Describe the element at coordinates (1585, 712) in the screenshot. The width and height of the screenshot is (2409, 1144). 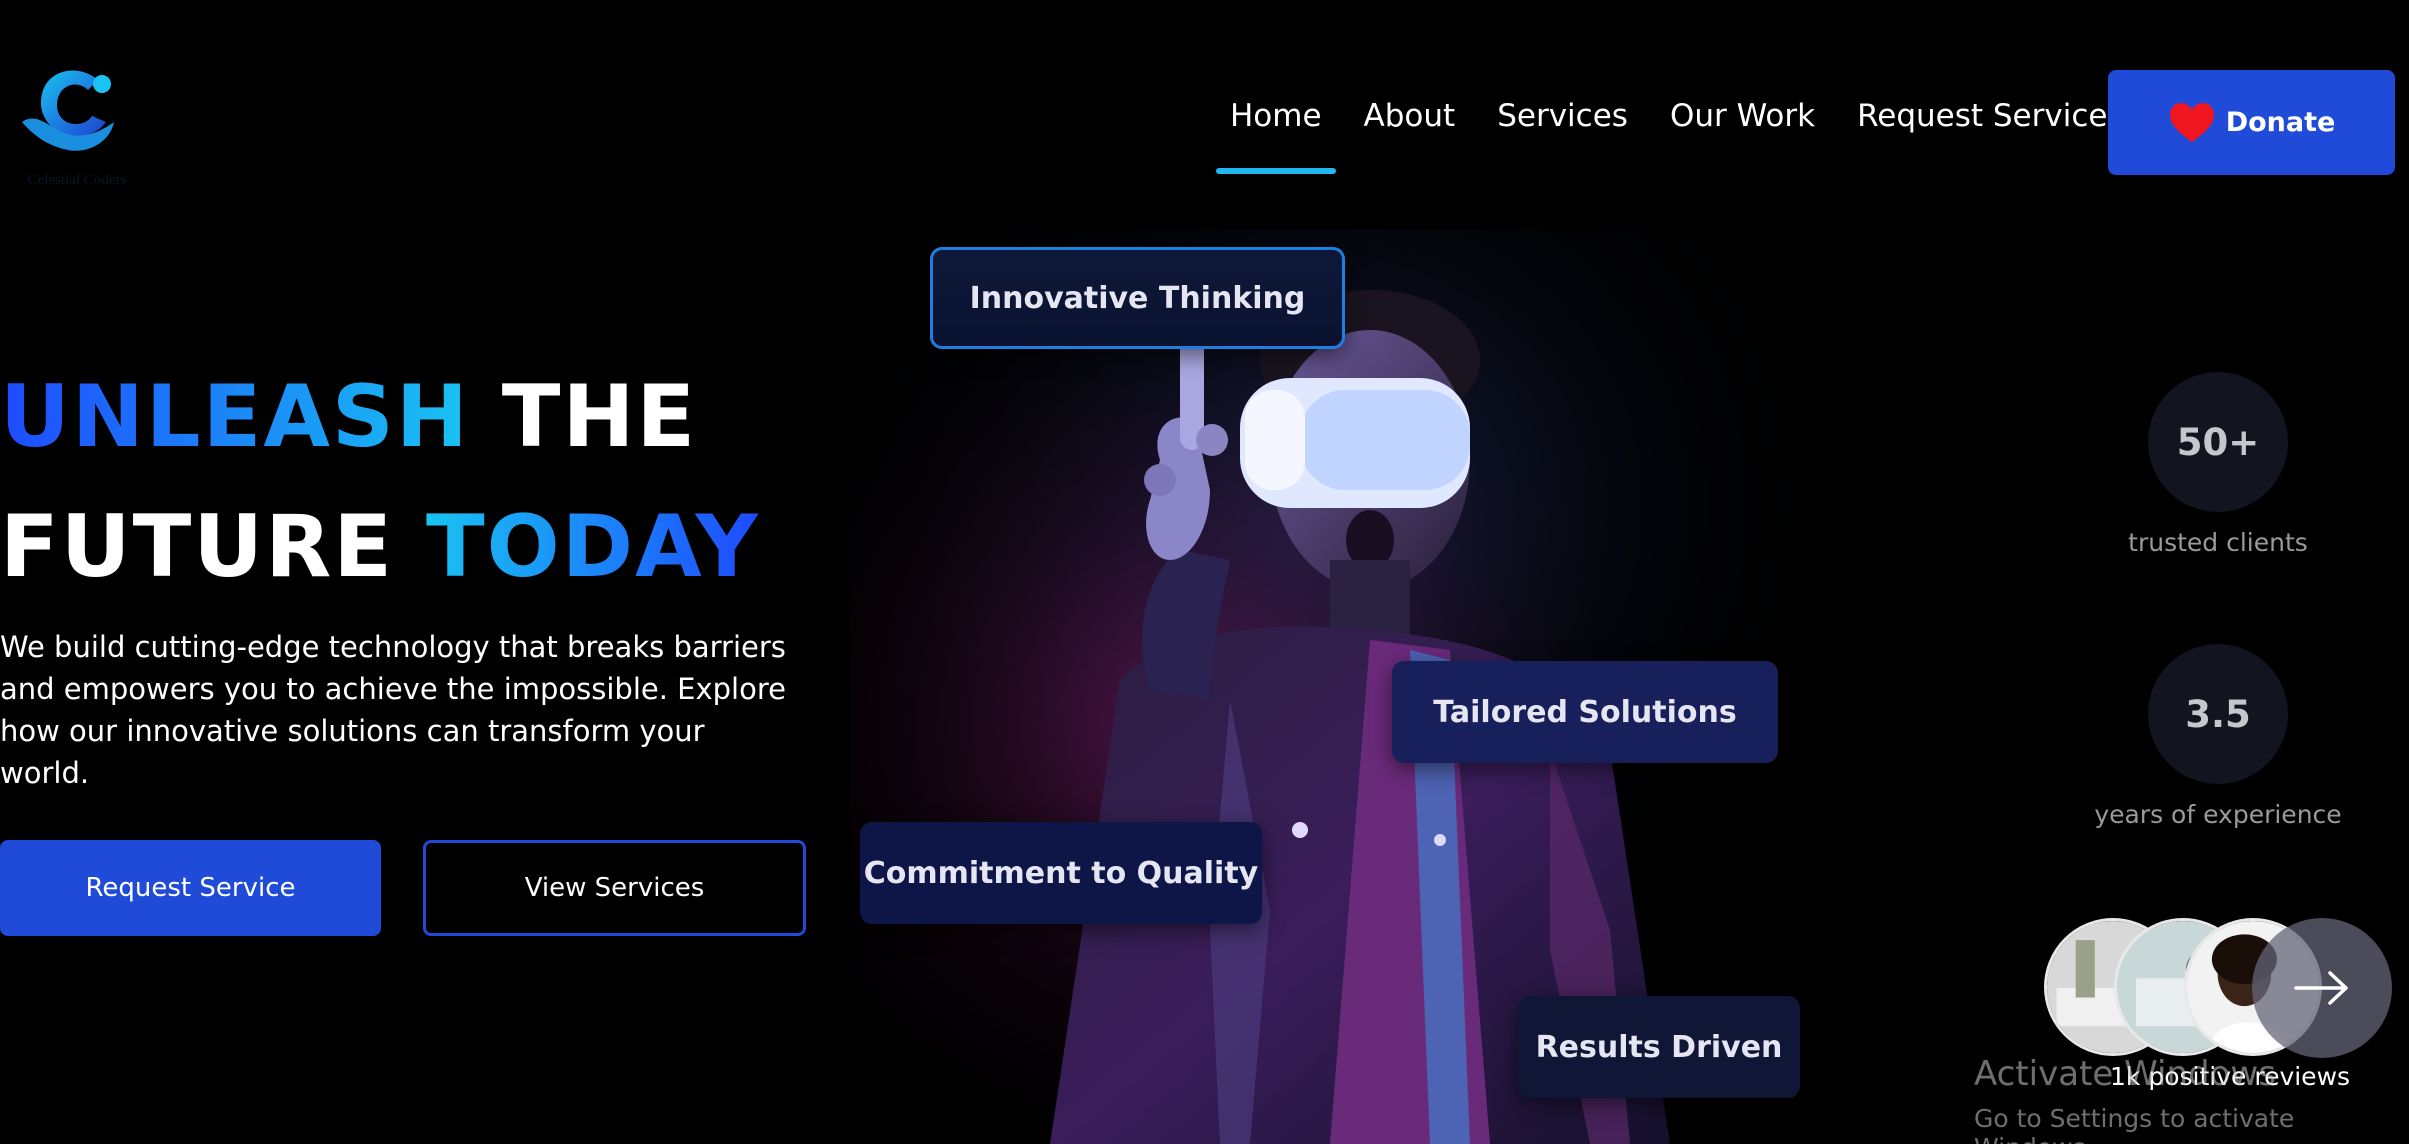
I see `tag-tailored-solutions: Tailored Solutions` at that location.